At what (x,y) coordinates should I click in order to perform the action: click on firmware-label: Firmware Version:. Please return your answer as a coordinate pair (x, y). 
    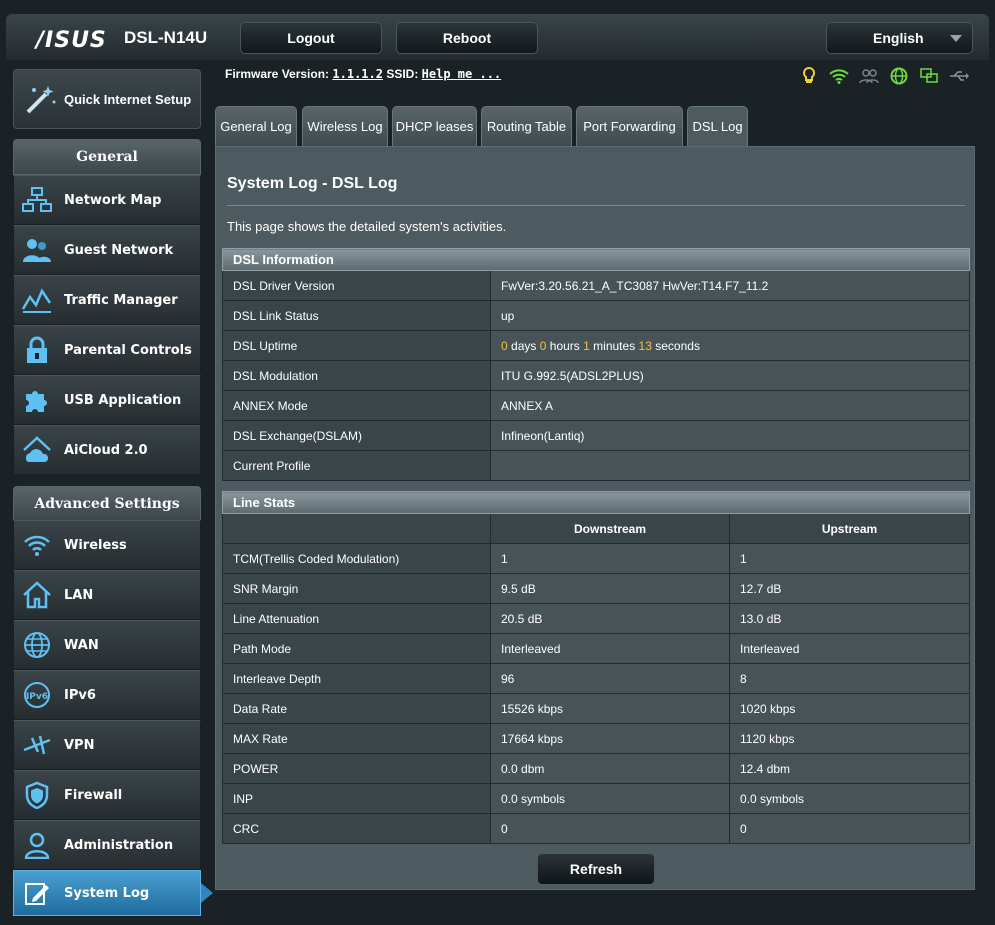
    Looking at the image, I should click on (277, 74).